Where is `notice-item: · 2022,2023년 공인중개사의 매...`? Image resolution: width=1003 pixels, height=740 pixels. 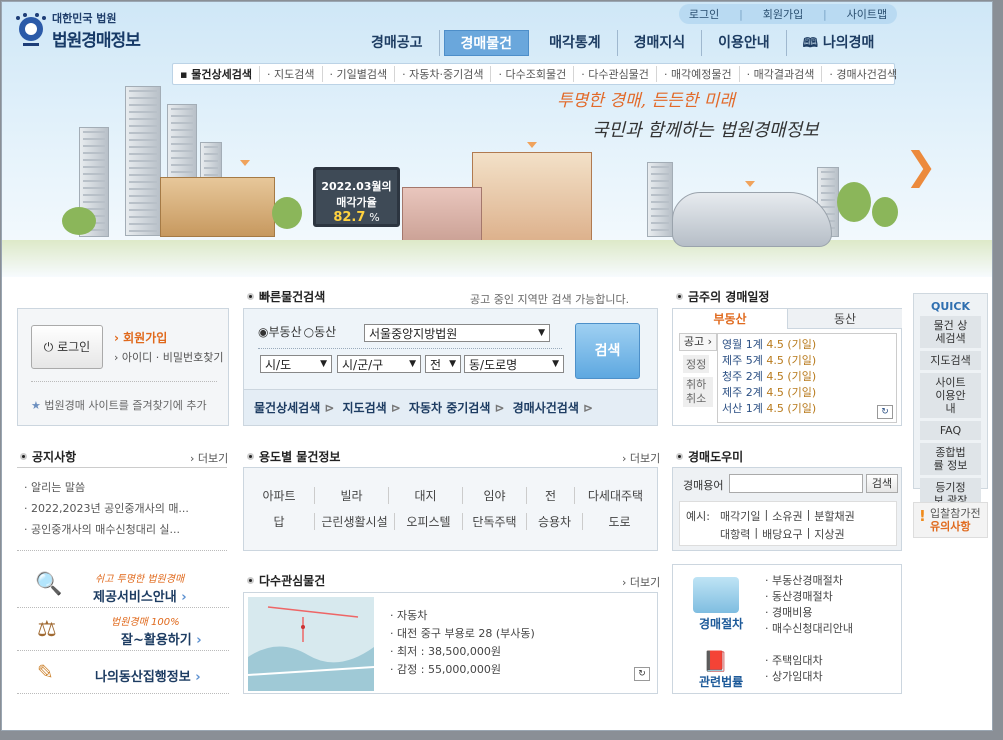
notice-item: · 2022,2023년 공인중개사의 매... is located at coordinates (106, 508).